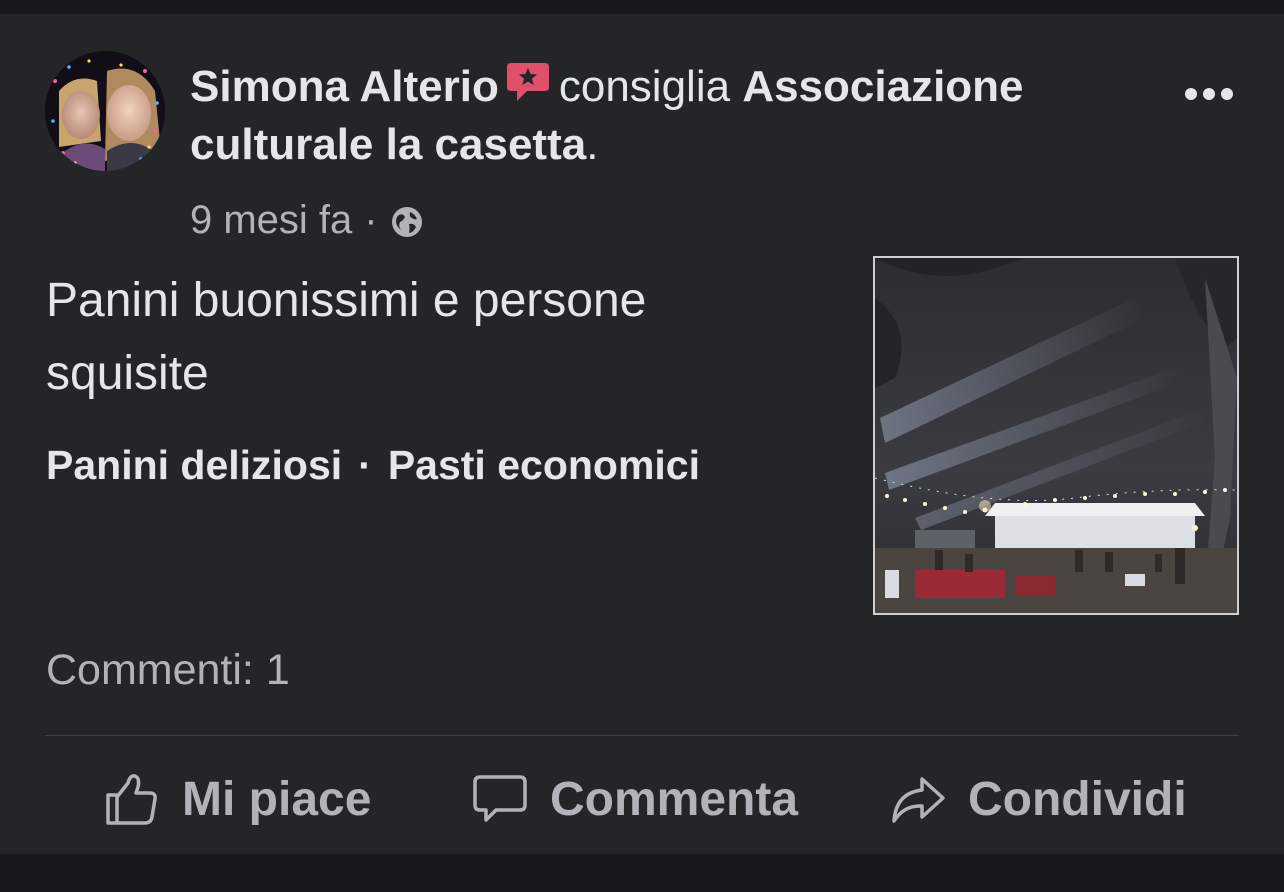  Describe the element at coordinates (642, 7) in the screenshot. I see `top-separator` at that location.